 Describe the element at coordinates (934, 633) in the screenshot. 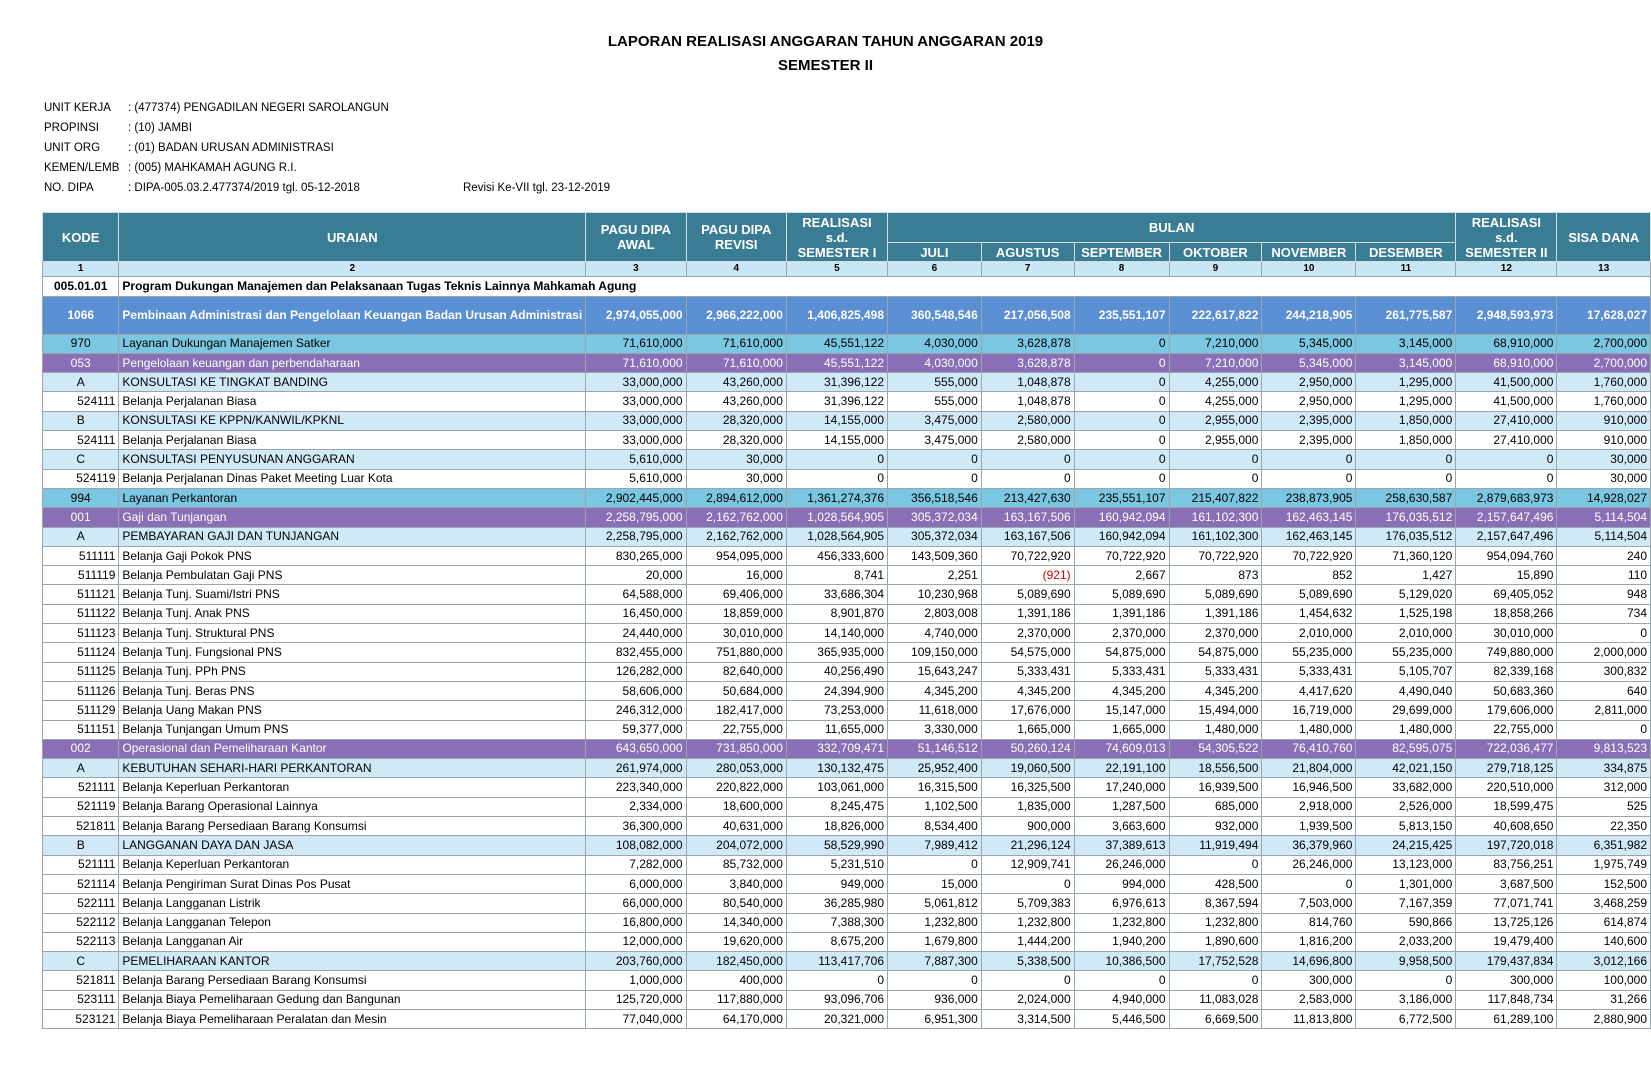

I see `cell-value: 4,740,000` at that location.